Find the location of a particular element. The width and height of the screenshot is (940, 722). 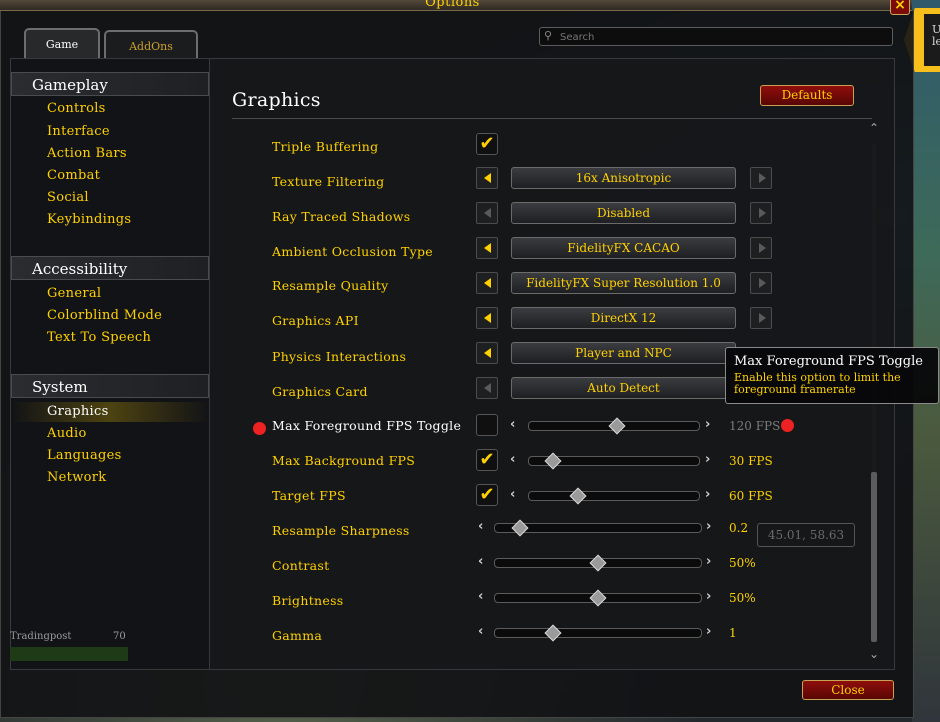

physics-interactions-prev is located at coordinates (487, 353).